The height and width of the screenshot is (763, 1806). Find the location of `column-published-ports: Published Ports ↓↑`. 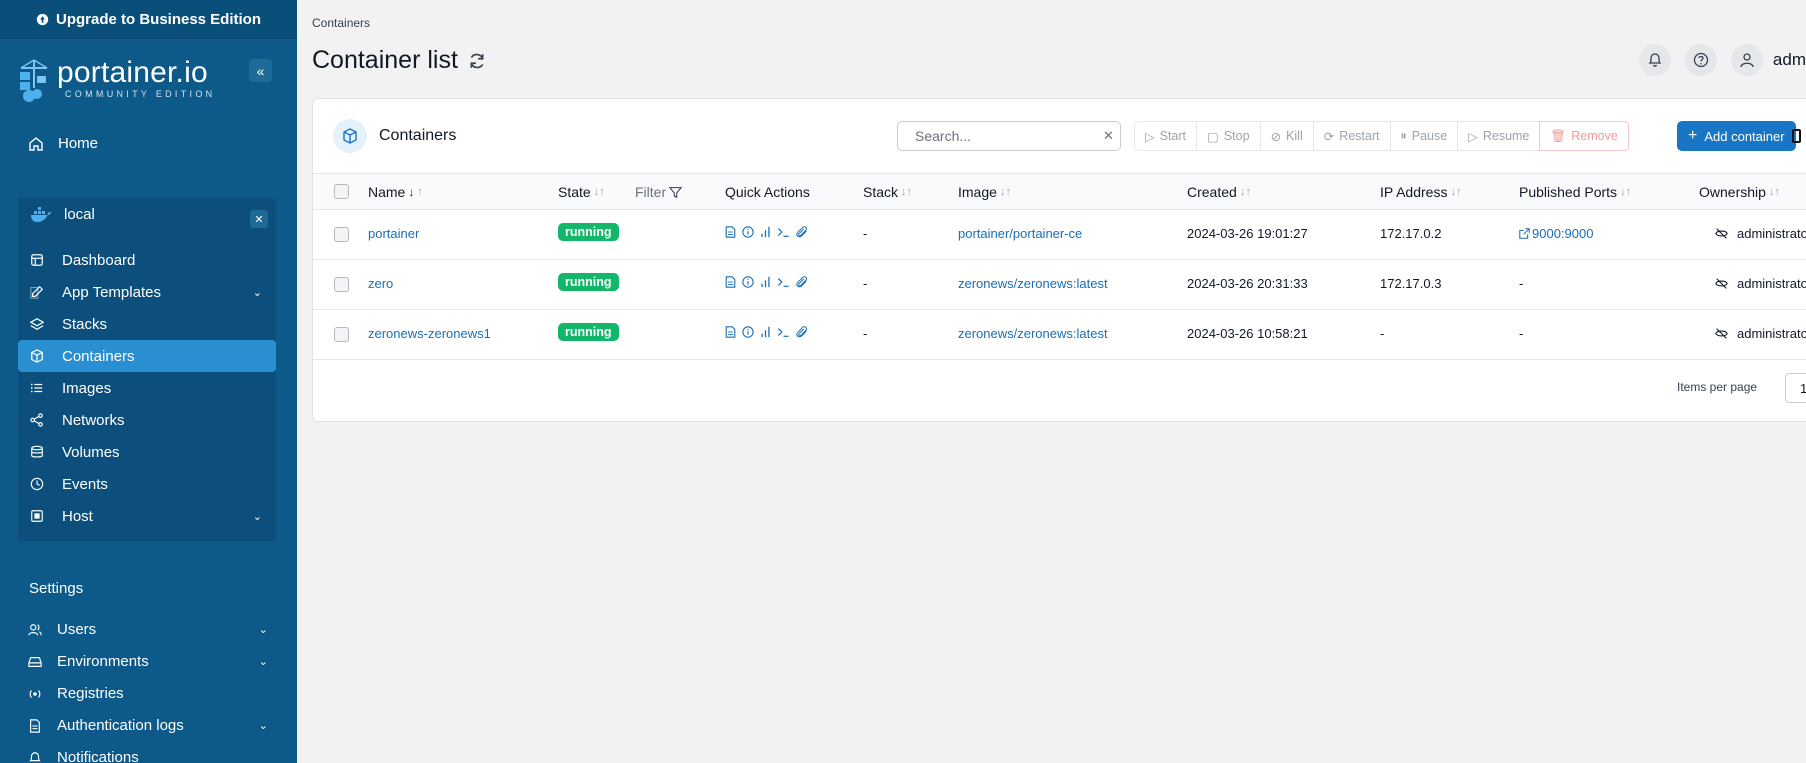

column-published-ports: Published Ports ↓↑ is located at coordinates (1575, 192).